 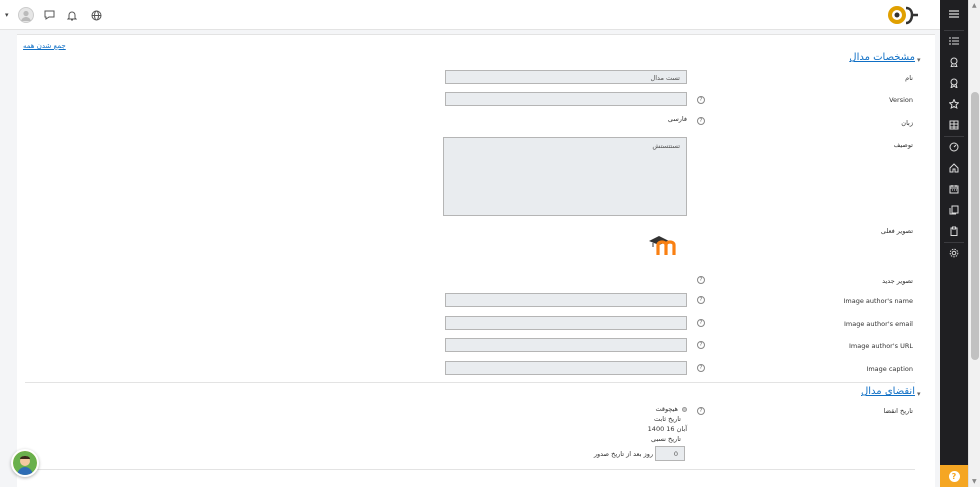 I want to click on expiry-days-suffix: روز بعد از تاریخ صدور, so click(x=623, y=454).